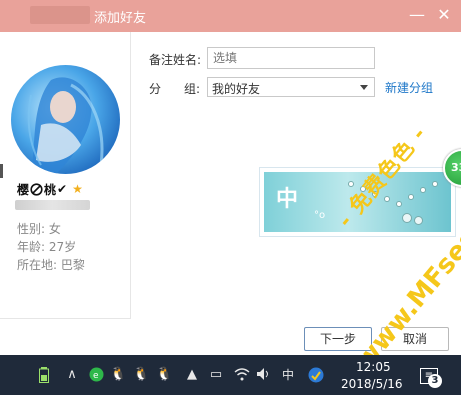 The width and height of the screenshot is (461, 395). I want to click on group-select-value: 我的好友, so click(236, 89).